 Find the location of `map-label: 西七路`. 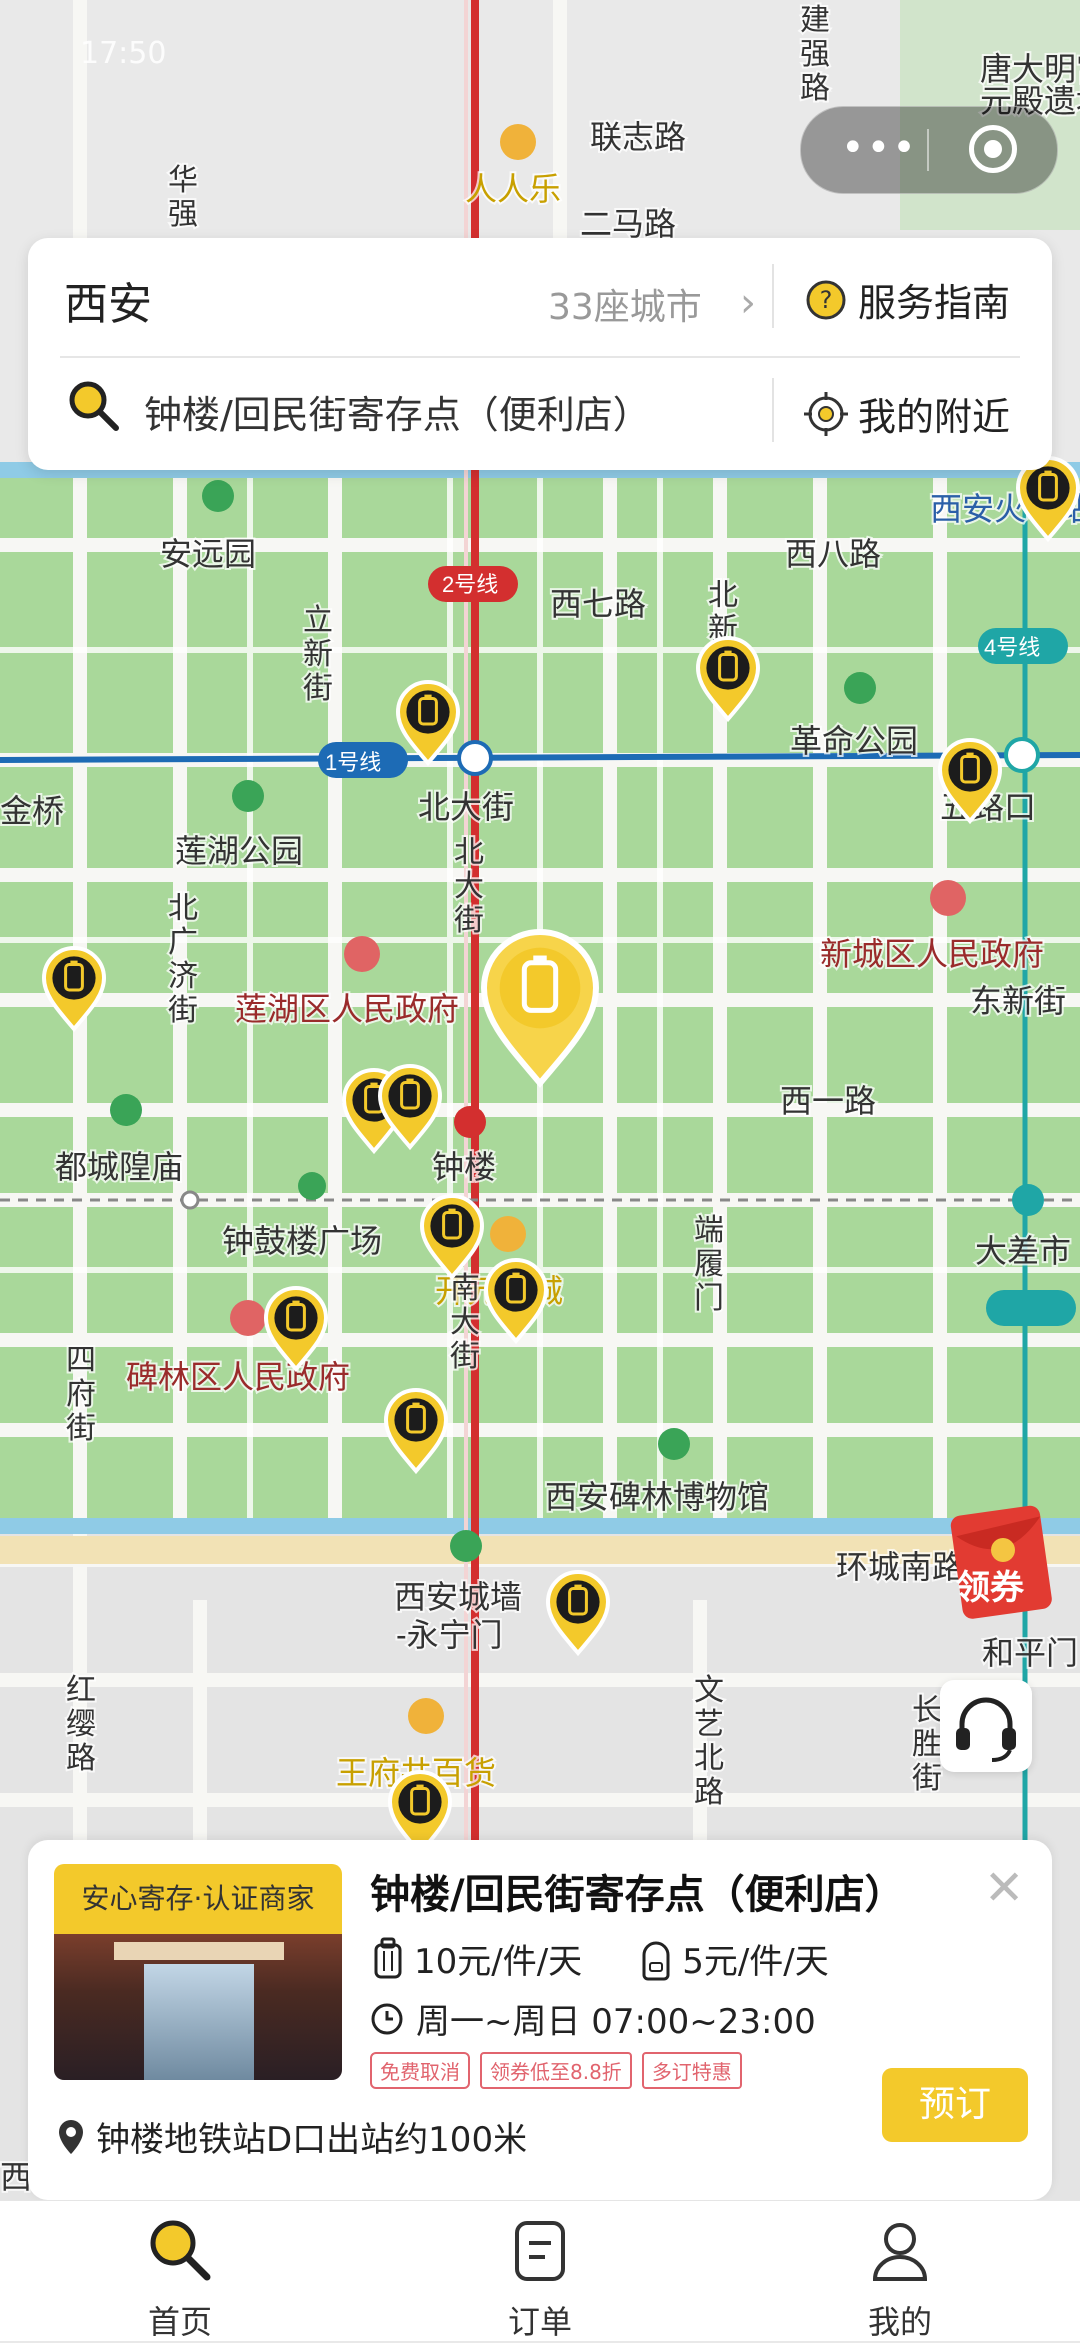

map-label: 西七路 is located at coordinates (598, 604).